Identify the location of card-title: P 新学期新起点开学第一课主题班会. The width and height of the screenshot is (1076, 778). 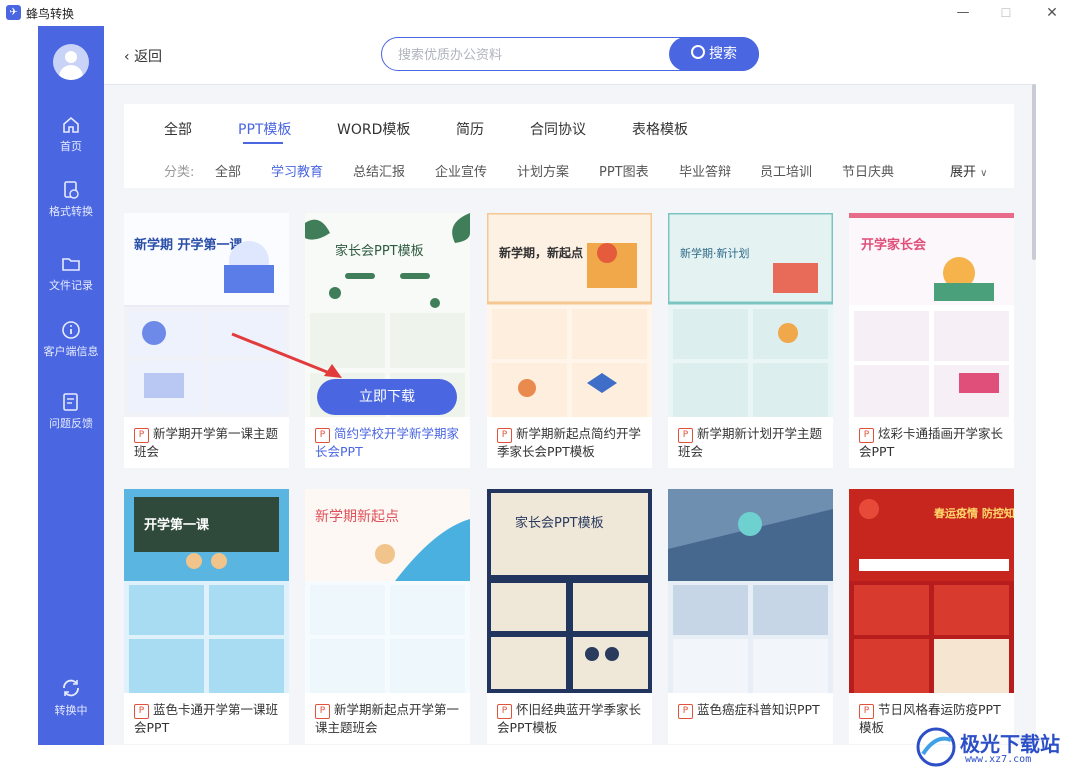
(390, 719).